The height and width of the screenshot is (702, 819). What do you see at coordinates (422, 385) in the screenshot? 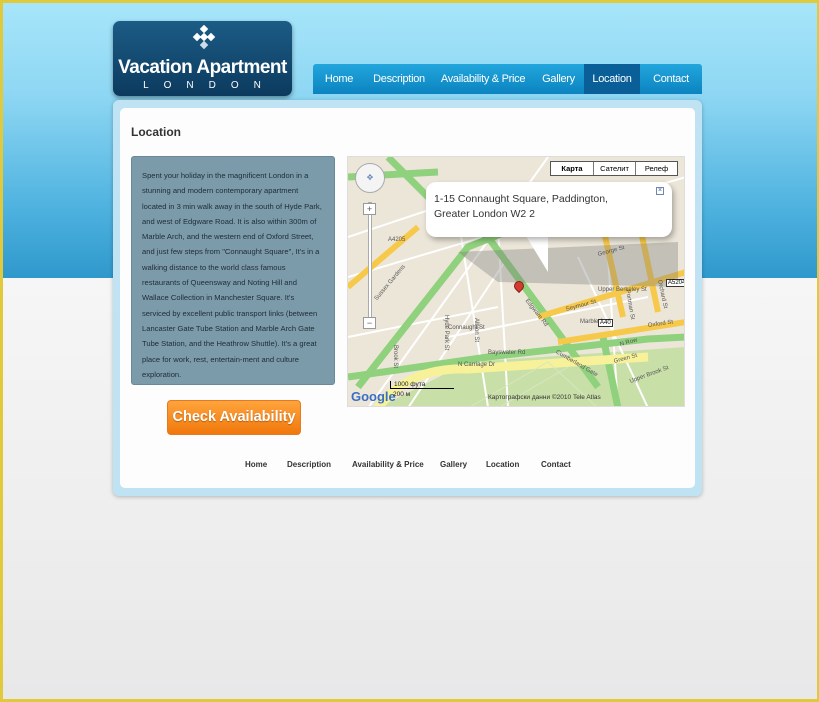
I see `scale-feet: 1000 фута` at bounding box center [422, 385].